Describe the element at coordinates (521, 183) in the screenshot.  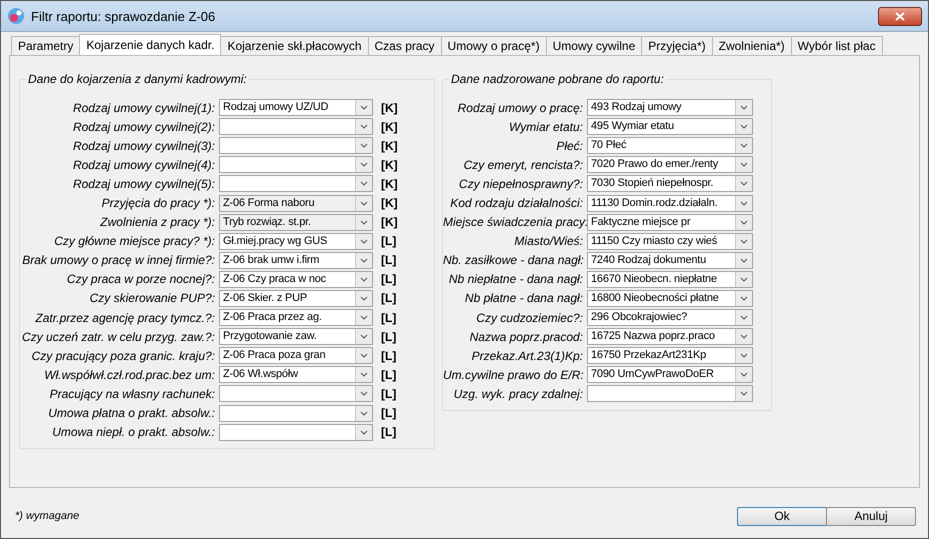
I see `field-label: Czy niepełnosprawny?:` at that location.